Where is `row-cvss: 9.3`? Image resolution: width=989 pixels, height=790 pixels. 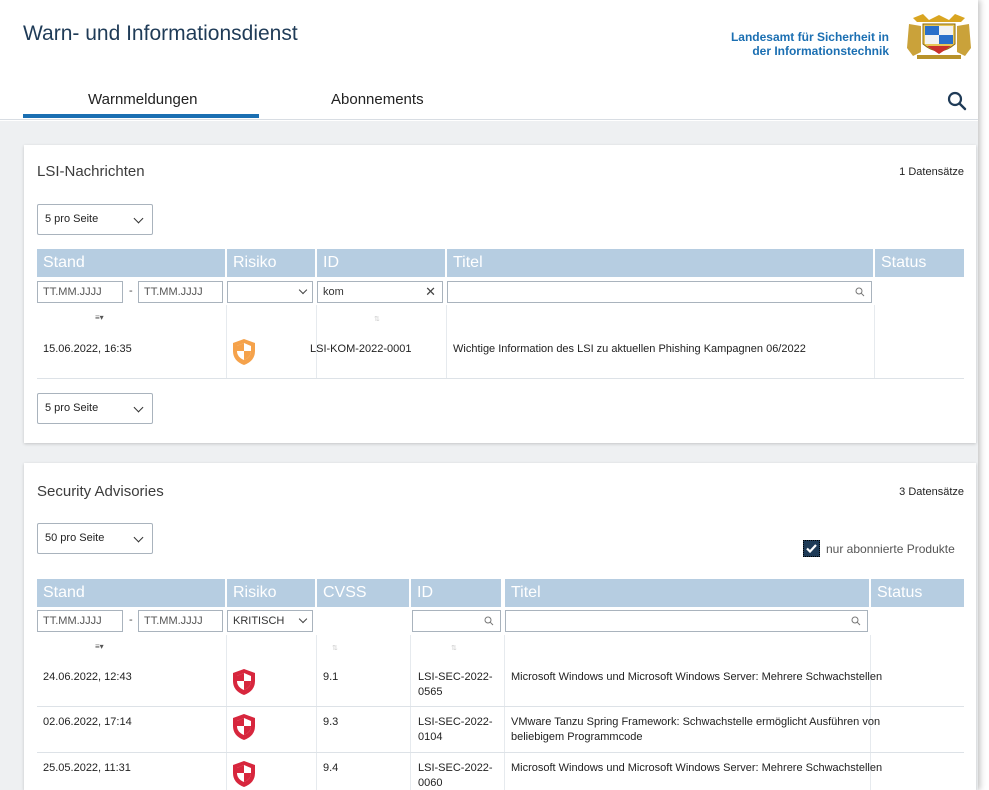
row-cvss: 9.3 is located at coordinates (331, 722).